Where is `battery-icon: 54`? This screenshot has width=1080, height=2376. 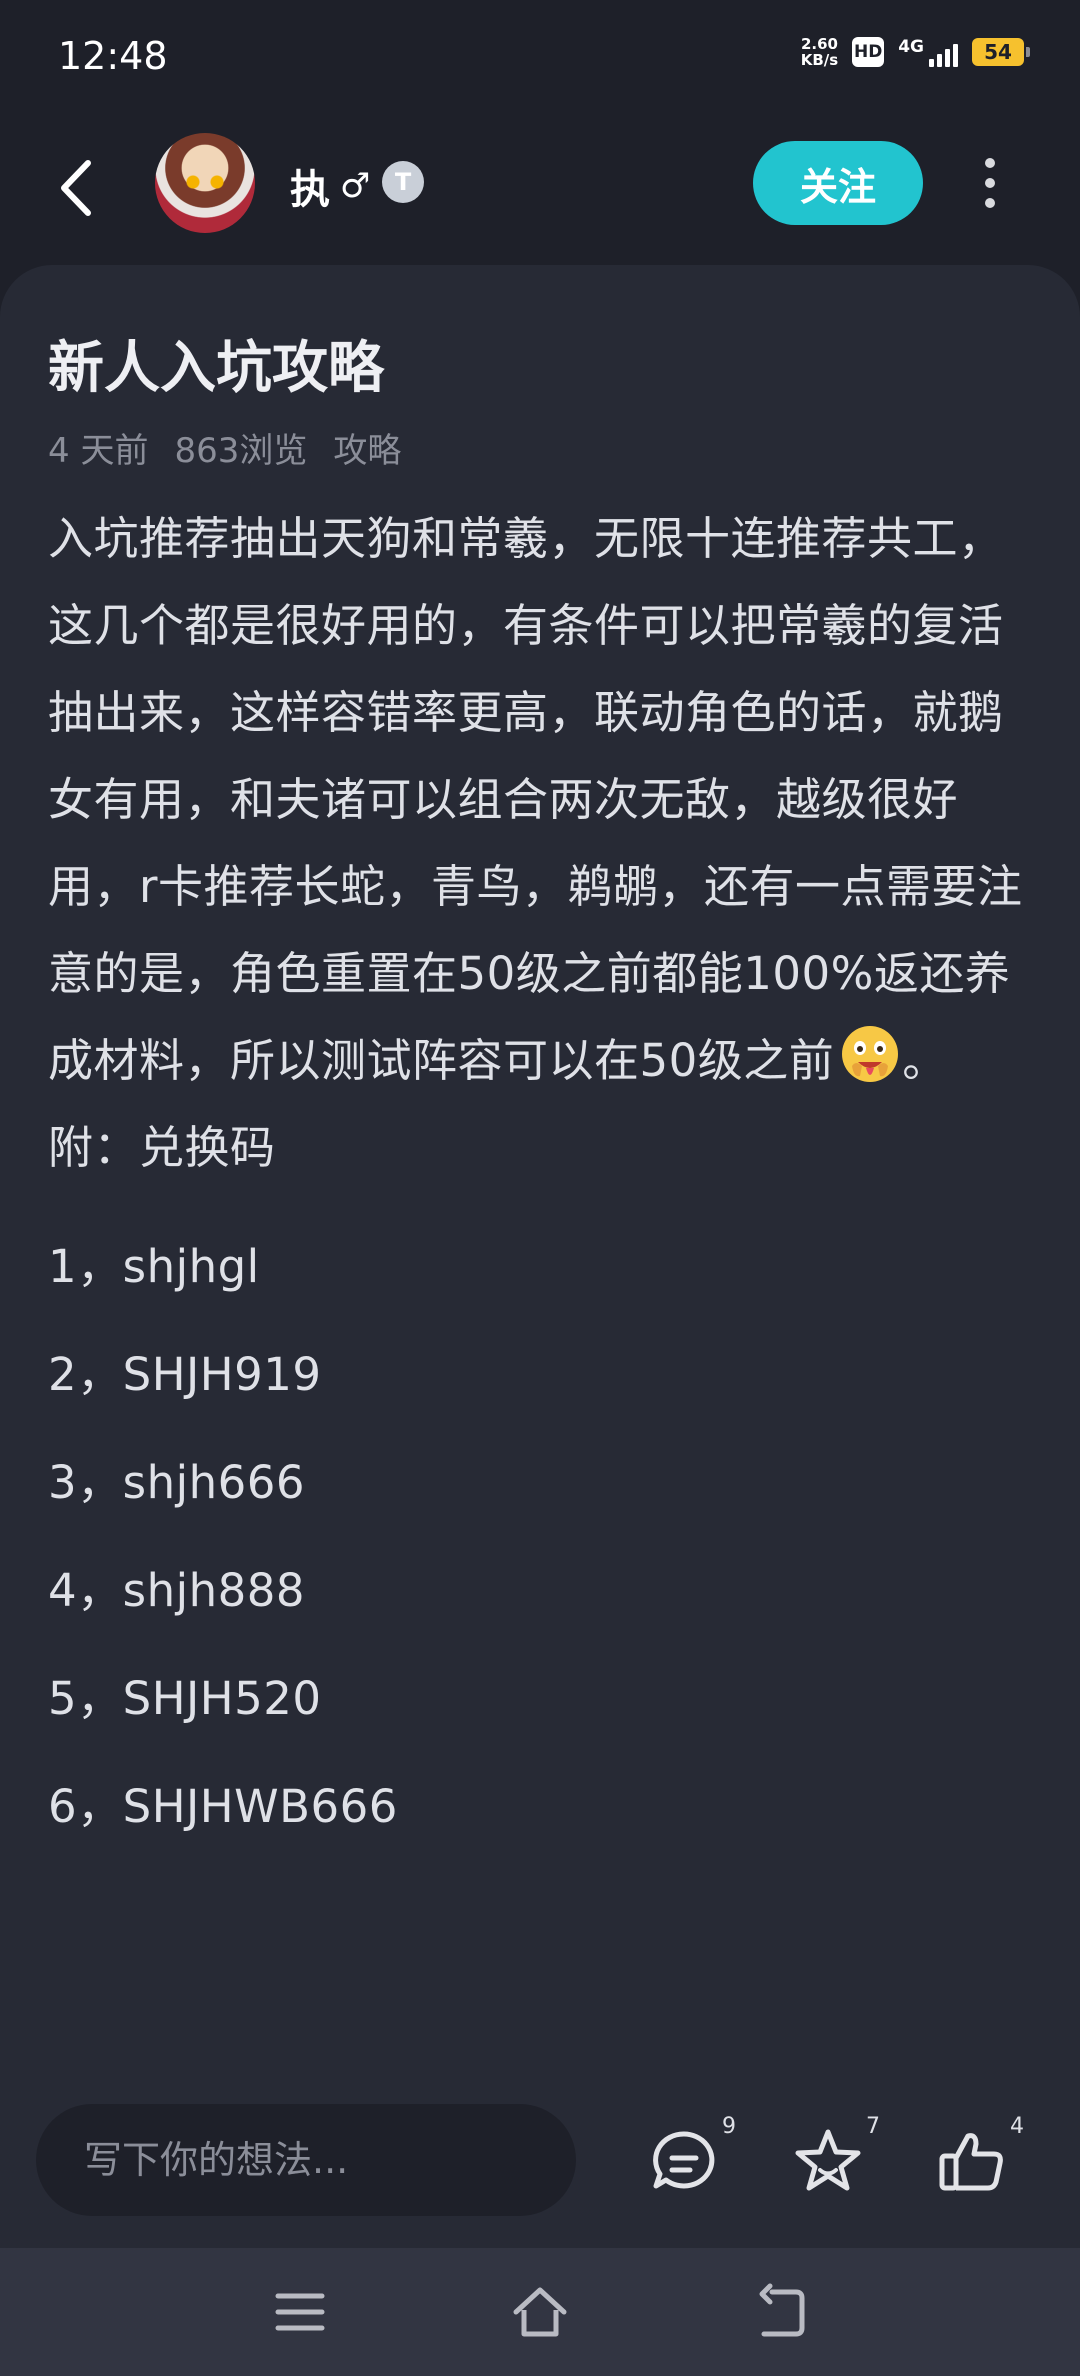
battery-icon: 54 is located at coordinates (1001, 52).